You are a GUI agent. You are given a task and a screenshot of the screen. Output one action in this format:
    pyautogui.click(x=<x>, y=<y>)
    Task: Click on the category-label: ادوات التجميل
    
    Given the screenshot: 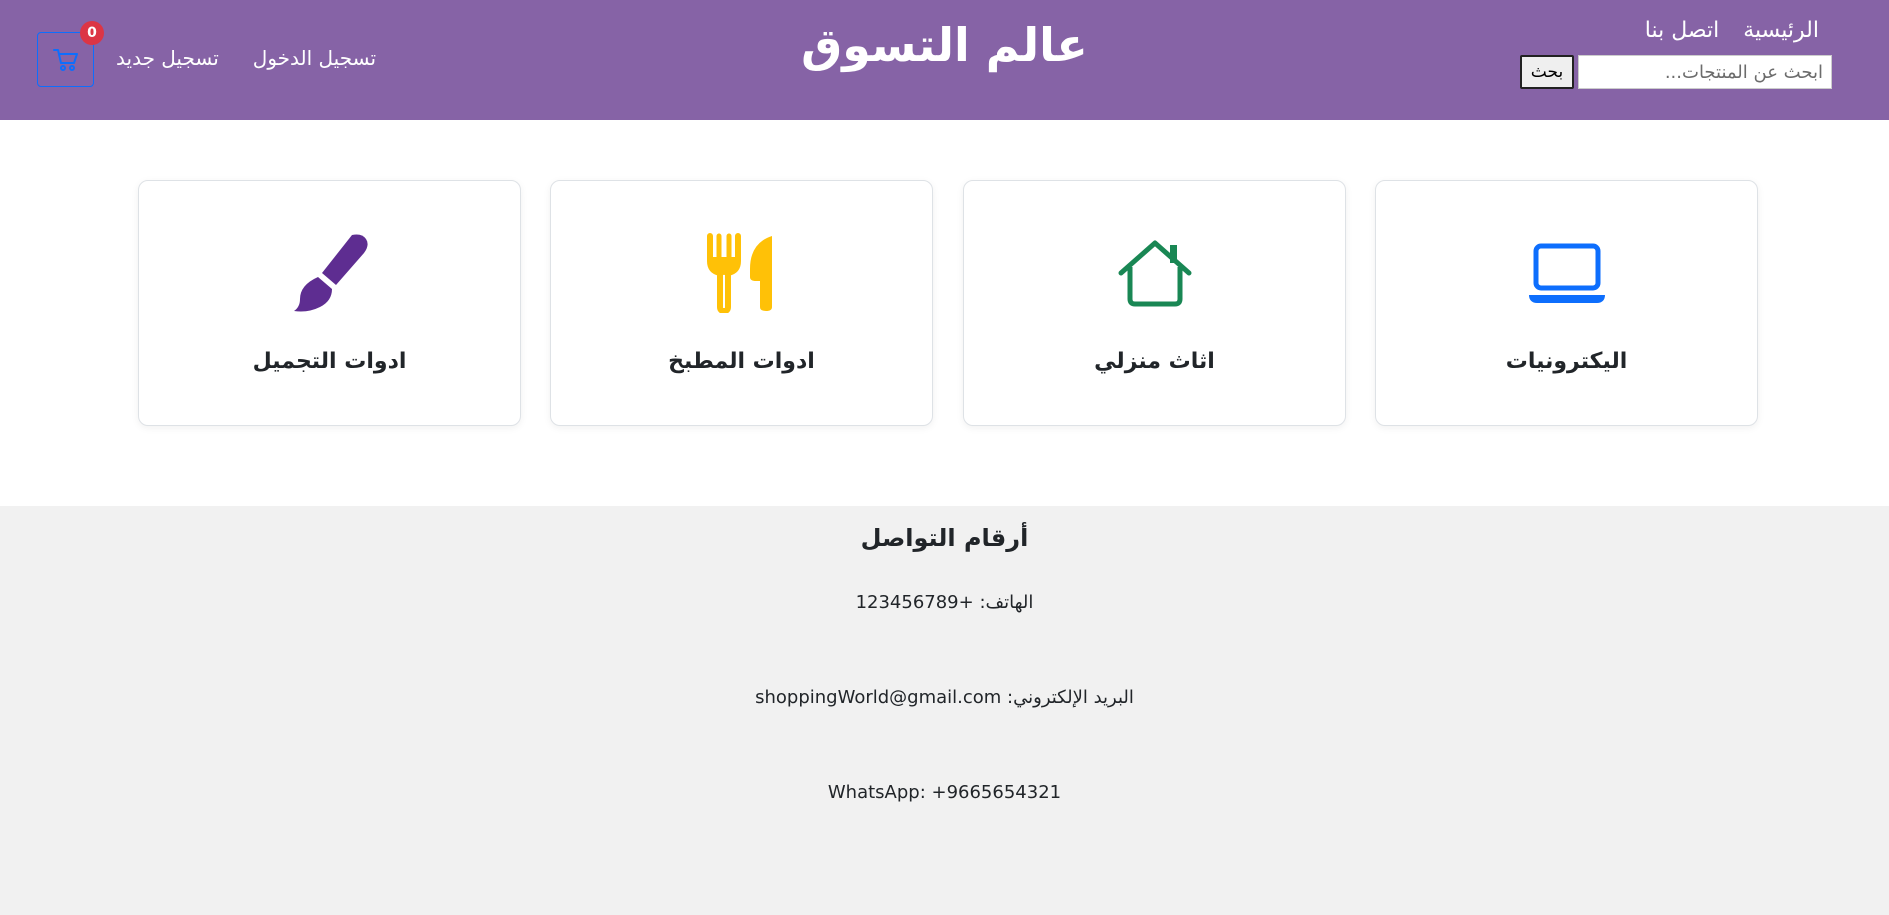 What is the action you would take?
    pyautogui.click(x=329, y=361)
    